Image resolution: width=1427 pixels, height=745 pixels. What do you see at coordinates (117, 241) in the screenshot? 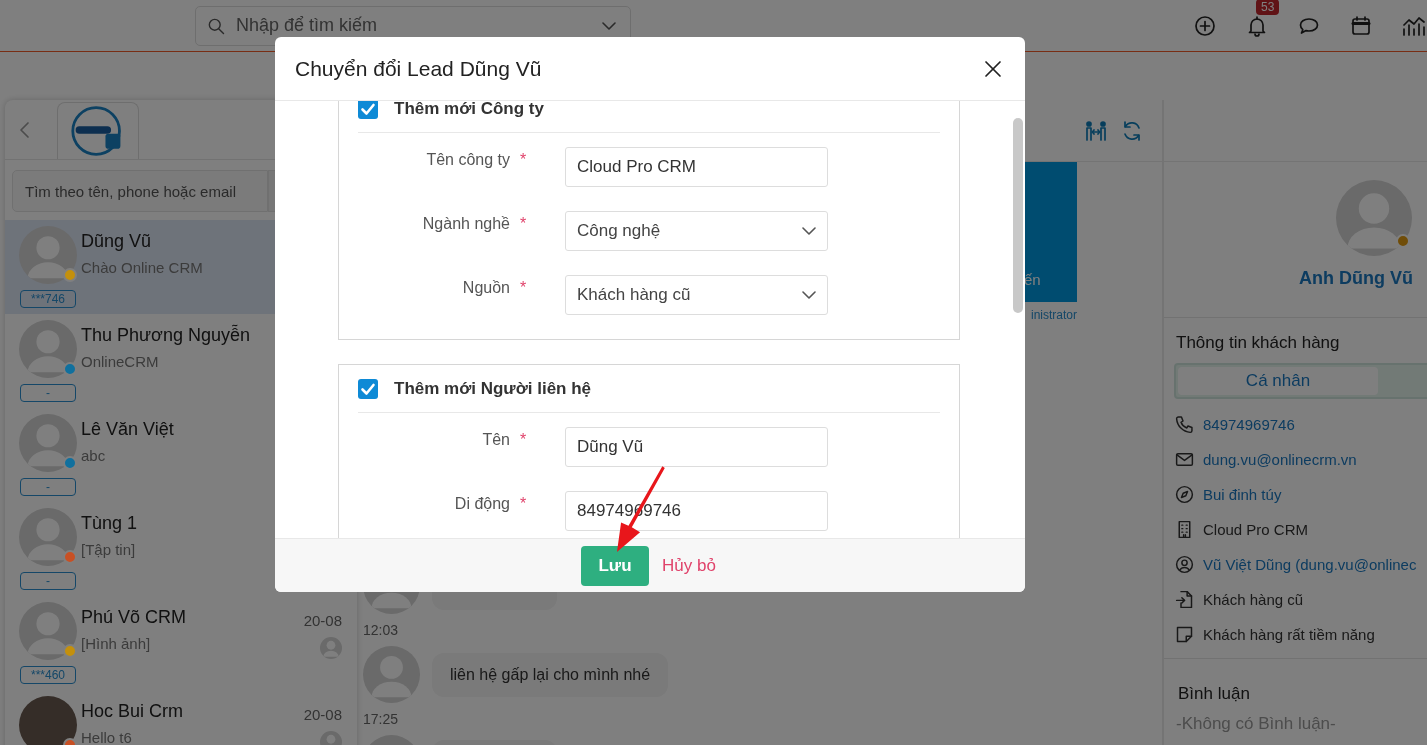
I see `contact-name: Dũng Vũ` at bounding box center [117, 241].